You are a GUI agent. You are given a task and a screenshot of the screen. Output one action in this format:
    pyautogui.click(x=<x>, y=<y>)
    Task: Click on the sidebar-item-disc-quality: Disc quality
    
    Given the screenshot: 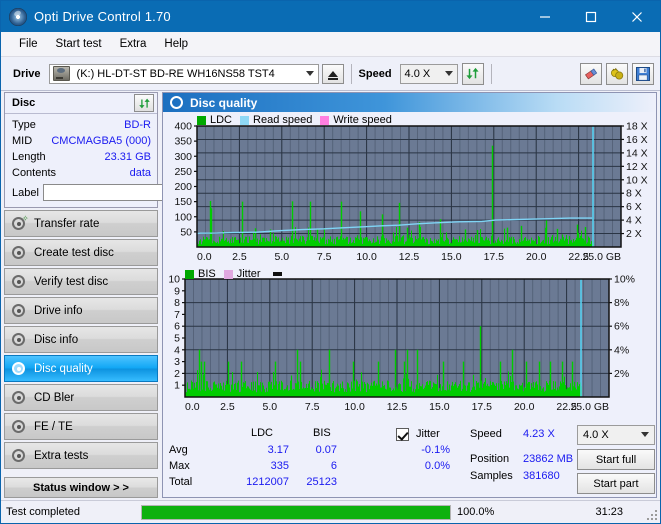 What is the action you would take?
    pyautogui.click(x=81, y=368)
    